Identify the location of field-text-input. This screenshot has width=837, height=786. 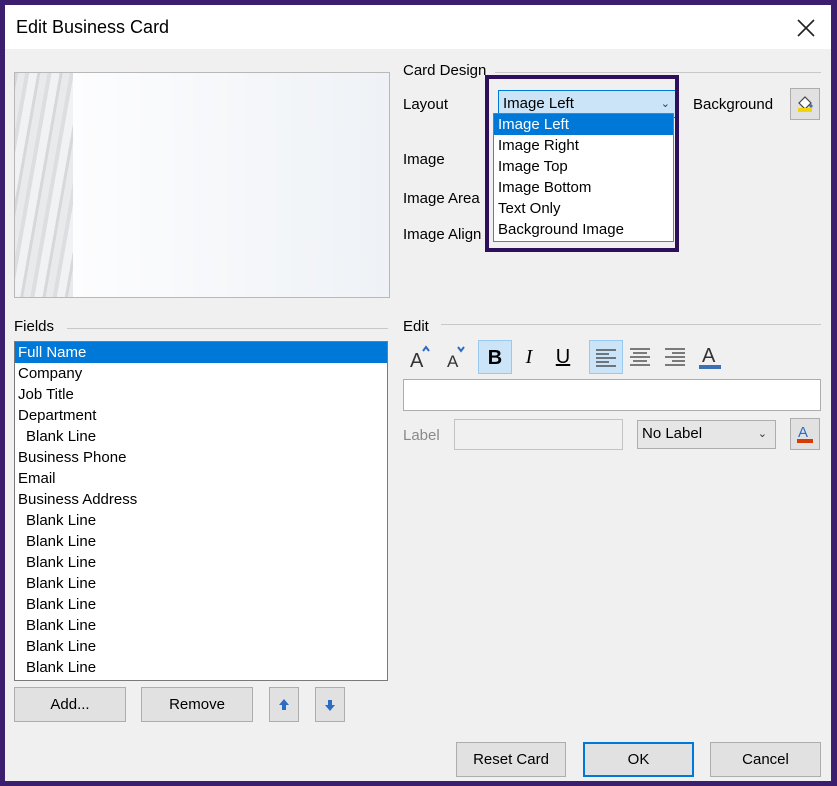
(612, 395).